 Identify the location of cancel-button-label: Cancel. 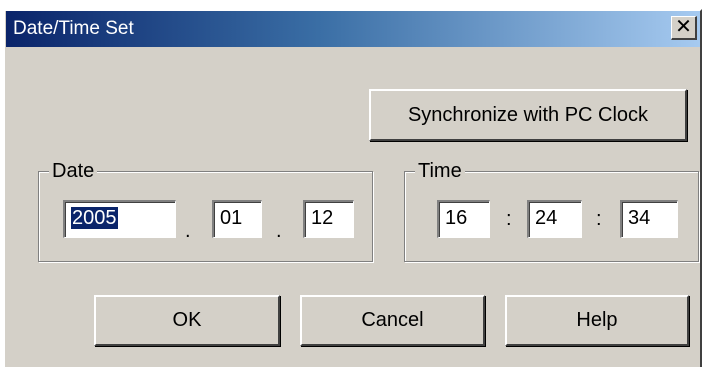
(392, 320).